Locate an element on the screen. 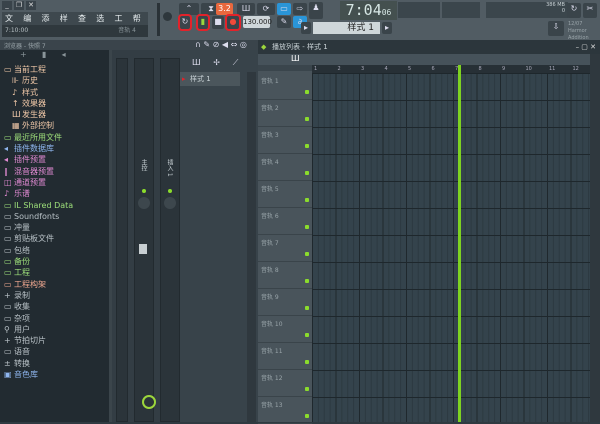 This screenshot has height=424, width=600. record-button: ● is located at coordinates (233, 22).